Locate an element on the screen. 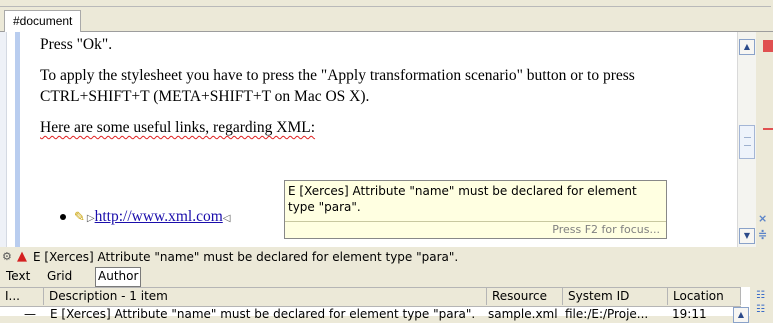 This screenshot has height=323, width=773. section-marker-bar is located at coordinates (17, 139).